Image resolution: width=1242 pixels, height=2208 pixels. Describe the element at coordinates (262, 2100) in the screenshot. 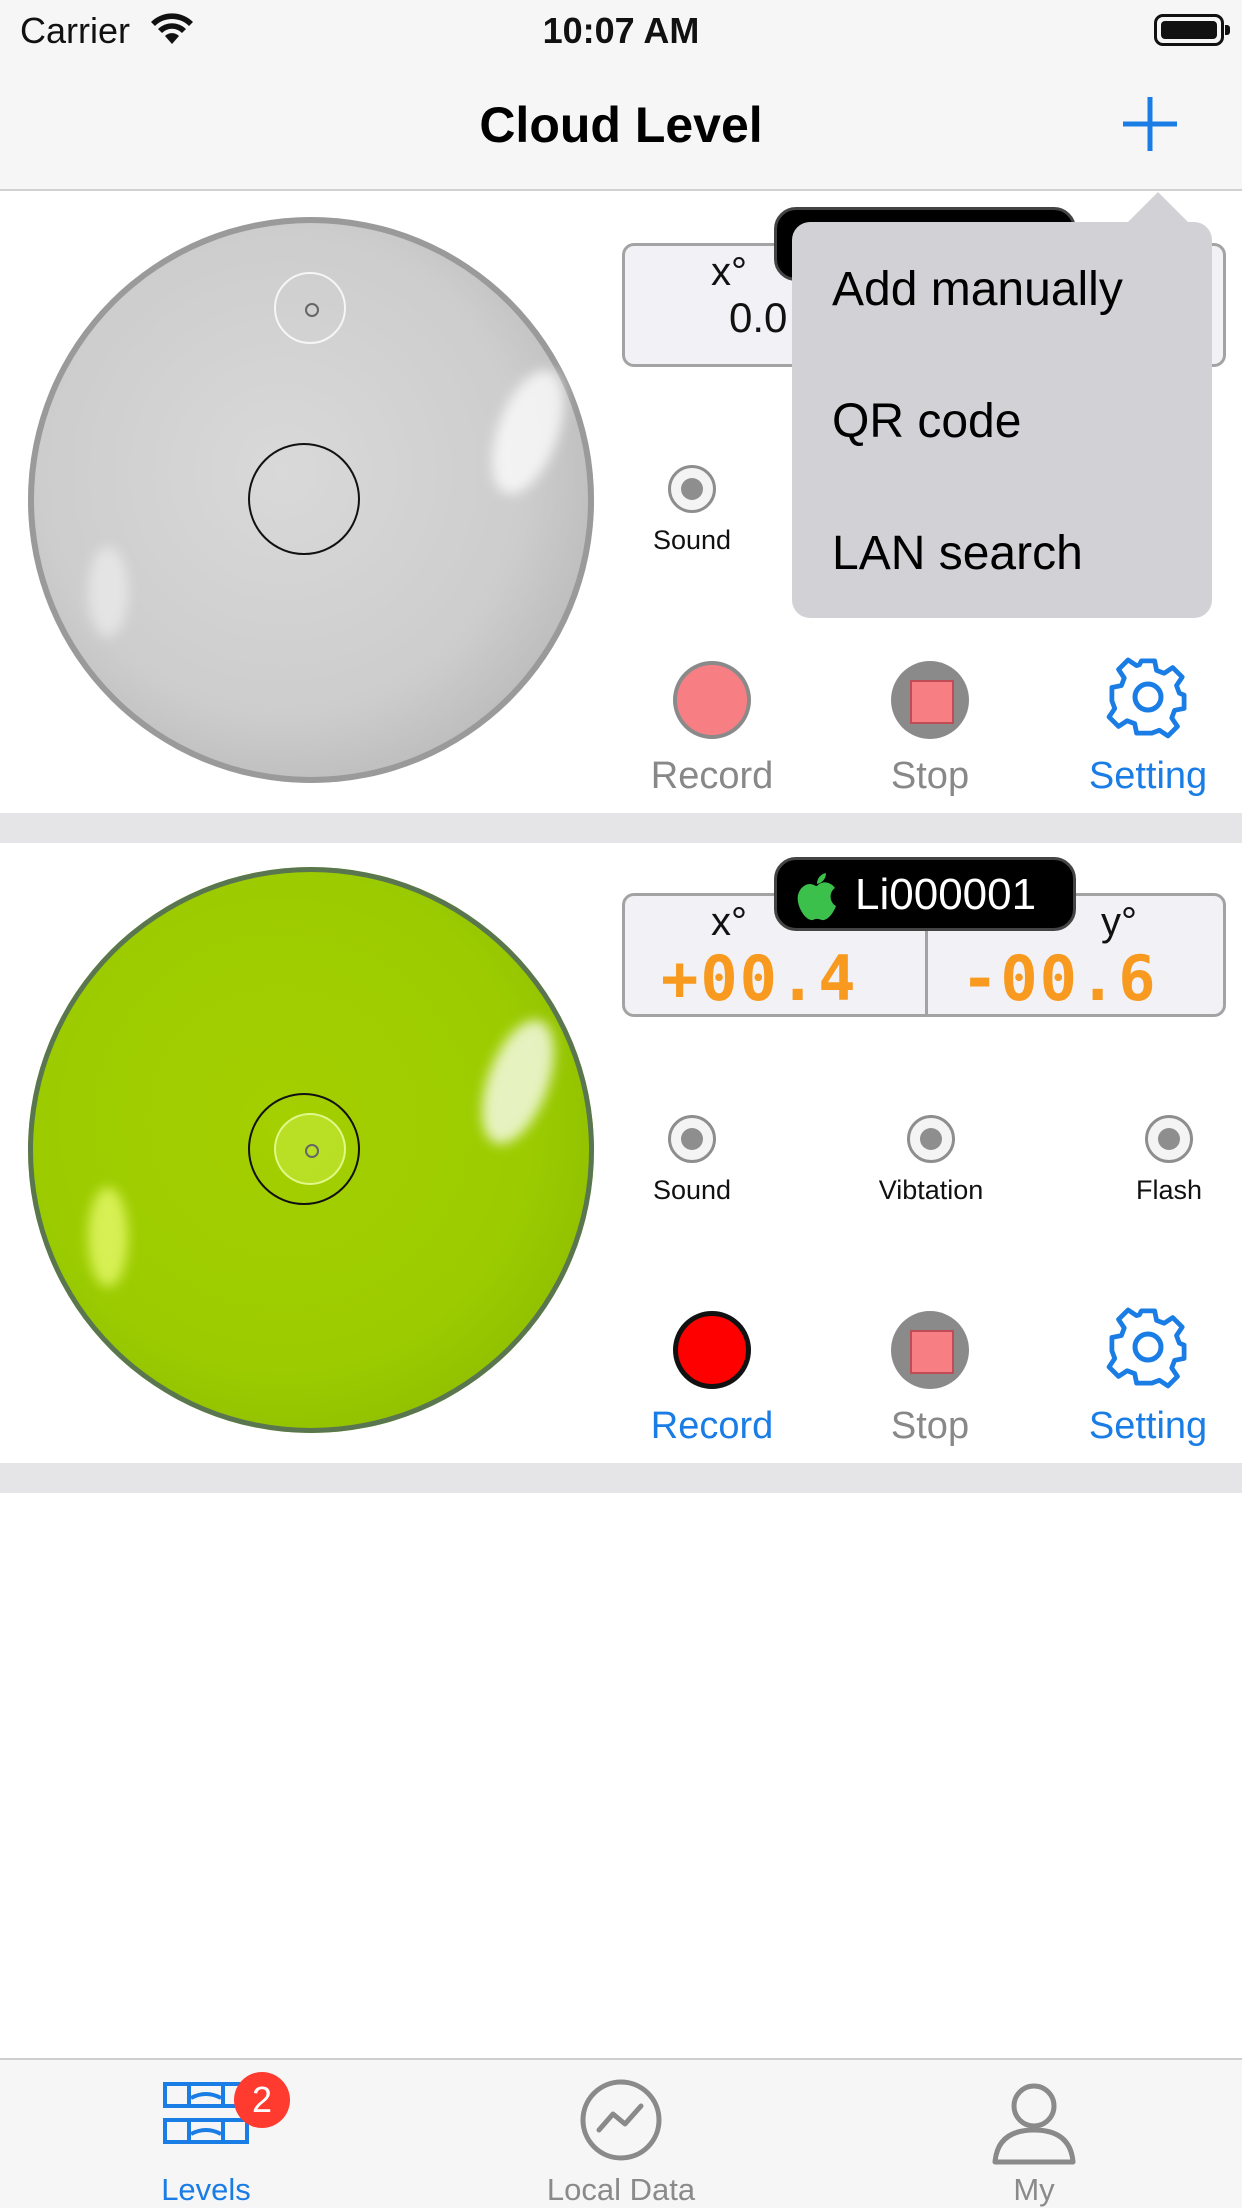

I see `notification-badge: 2` at that location.